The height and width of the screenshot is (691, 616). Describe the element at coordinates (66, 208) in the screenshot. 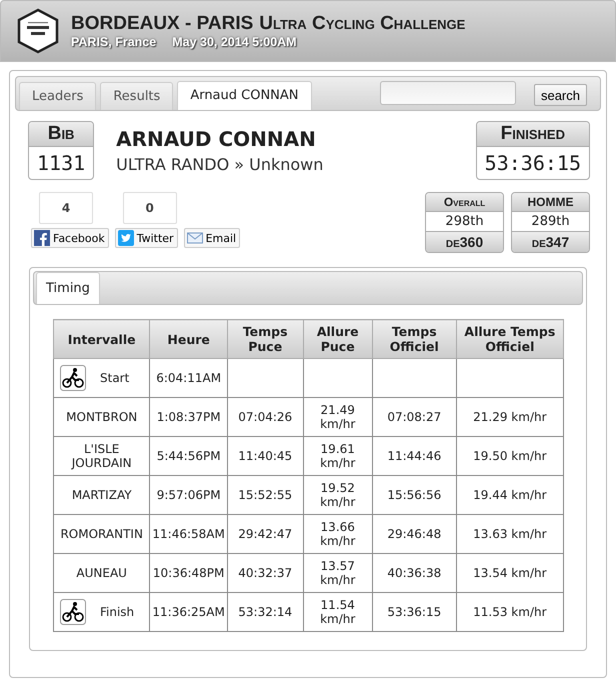

I see `share-count: 4` at that location.